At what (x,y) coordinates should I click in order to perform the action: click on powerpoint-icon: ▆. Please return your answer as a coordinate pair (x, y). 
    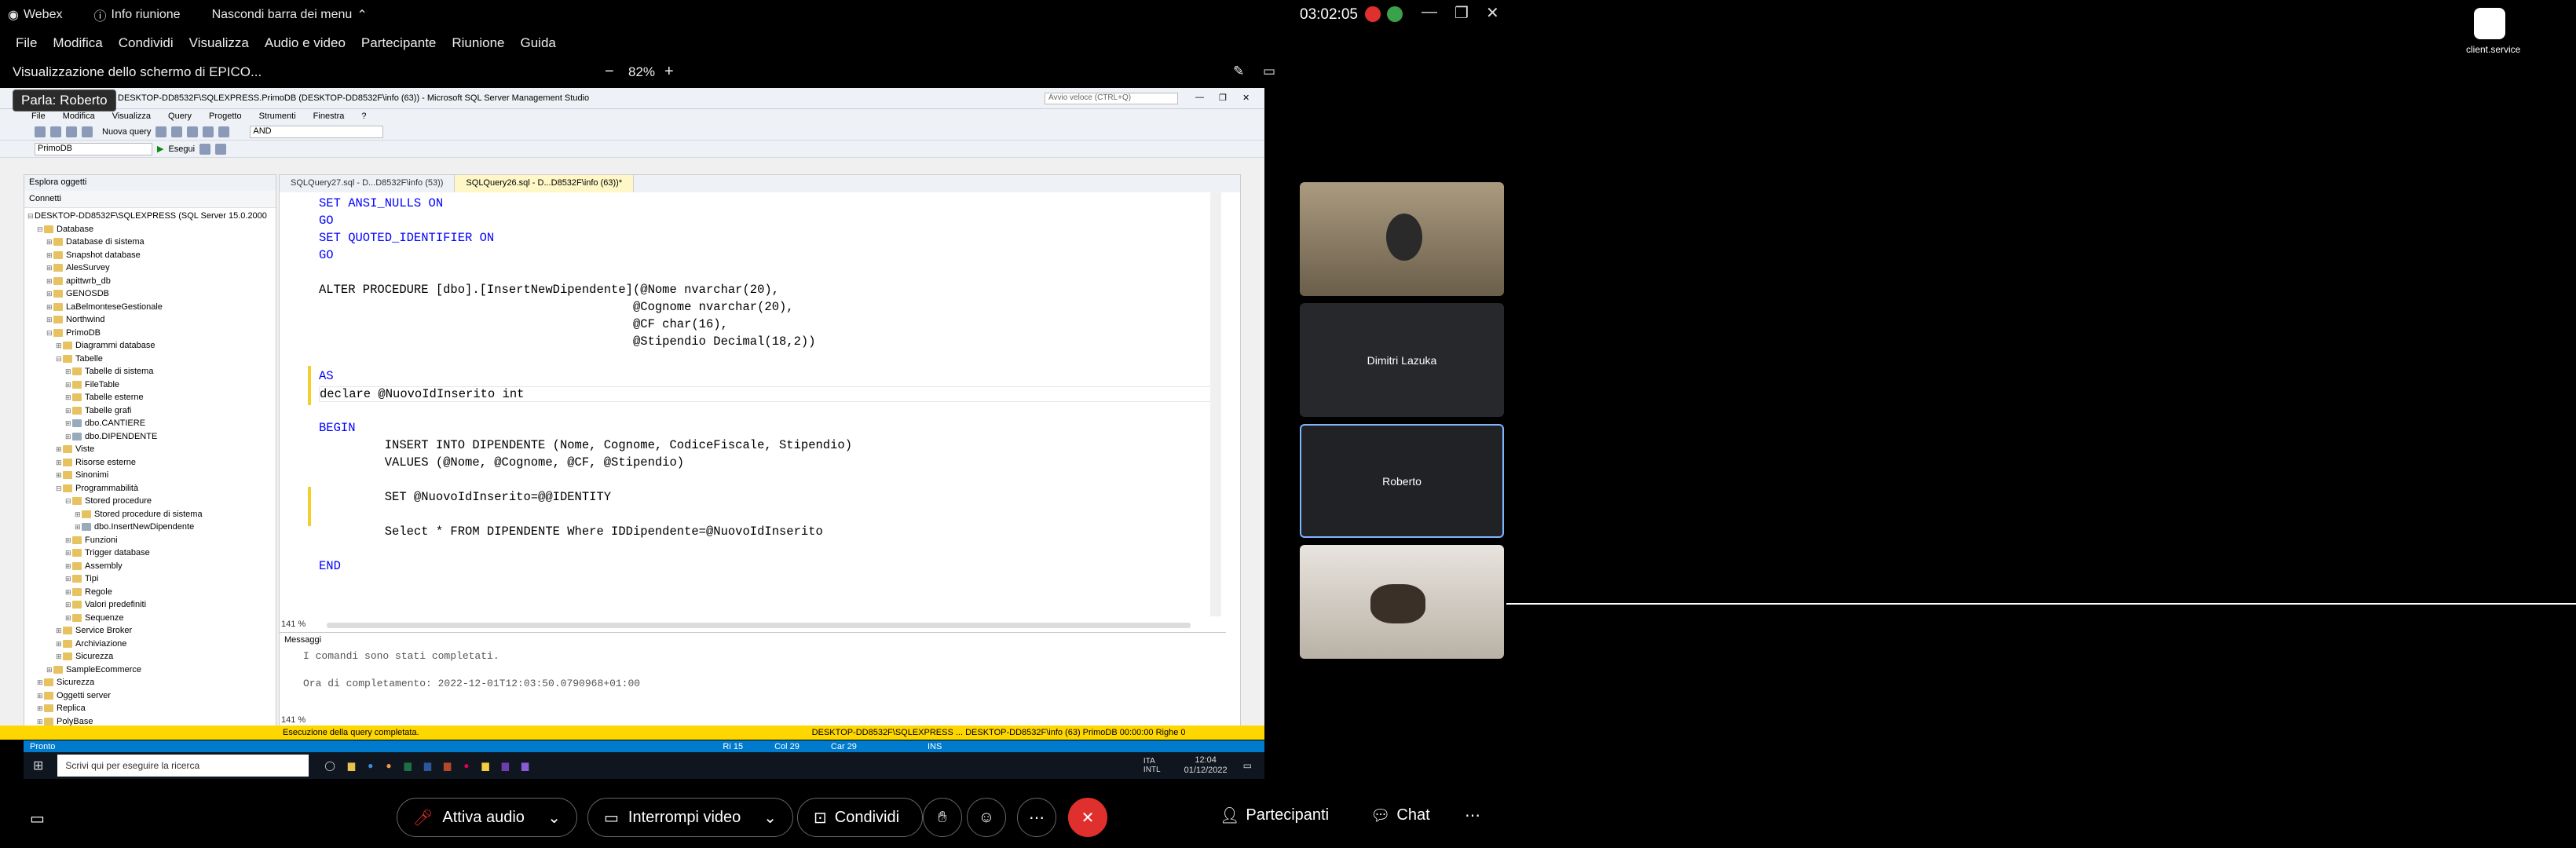
    Looking at the image, I should click on (448, 765).